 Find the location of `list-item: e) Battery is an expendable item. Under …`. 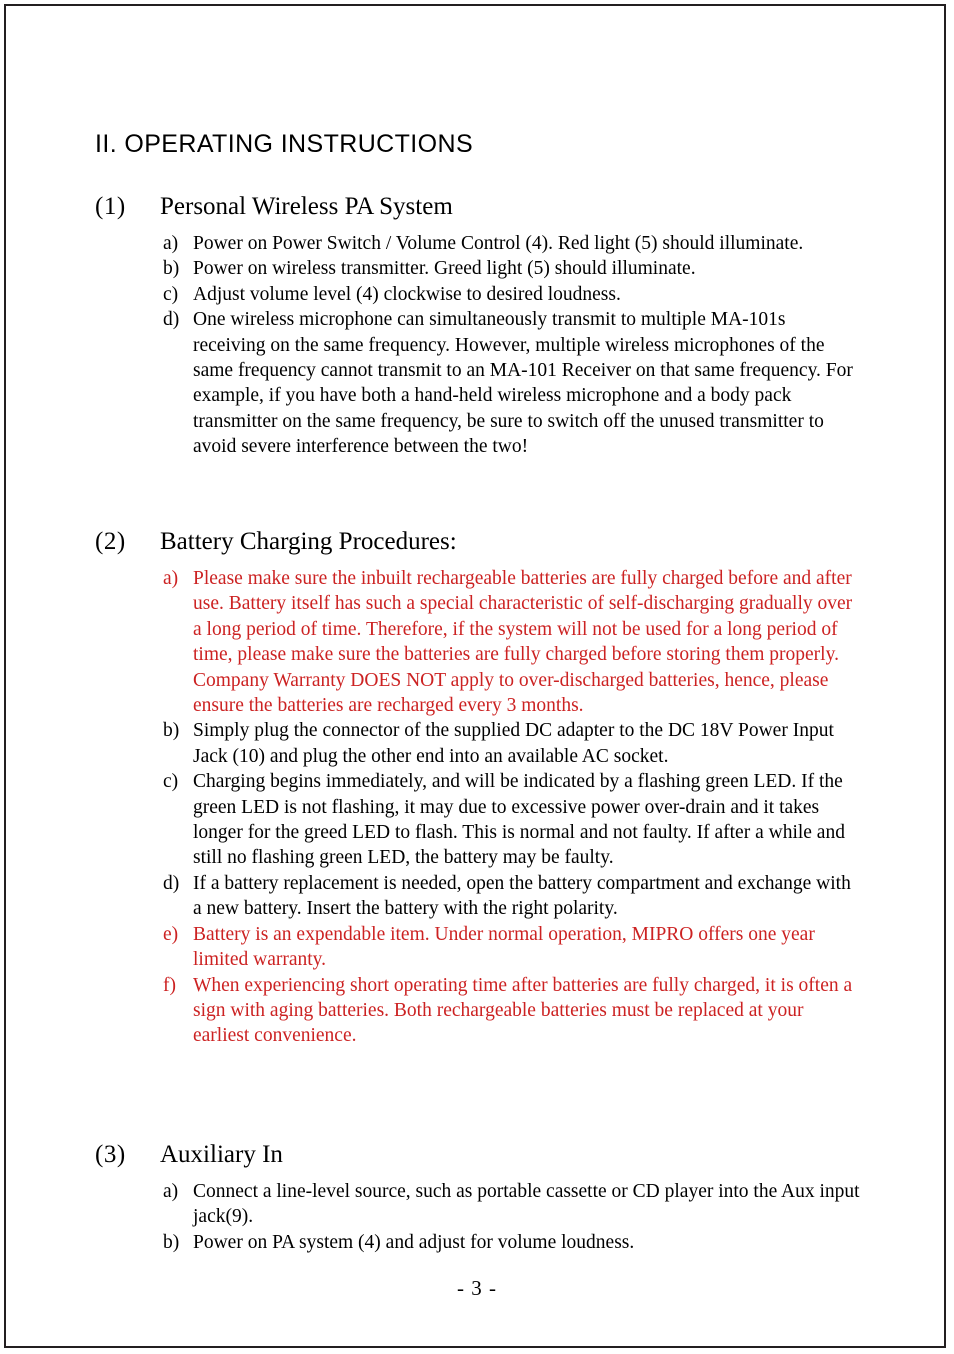

list-item: e) Battery is an expendable item. Under … is located at coordinates (524, 947).